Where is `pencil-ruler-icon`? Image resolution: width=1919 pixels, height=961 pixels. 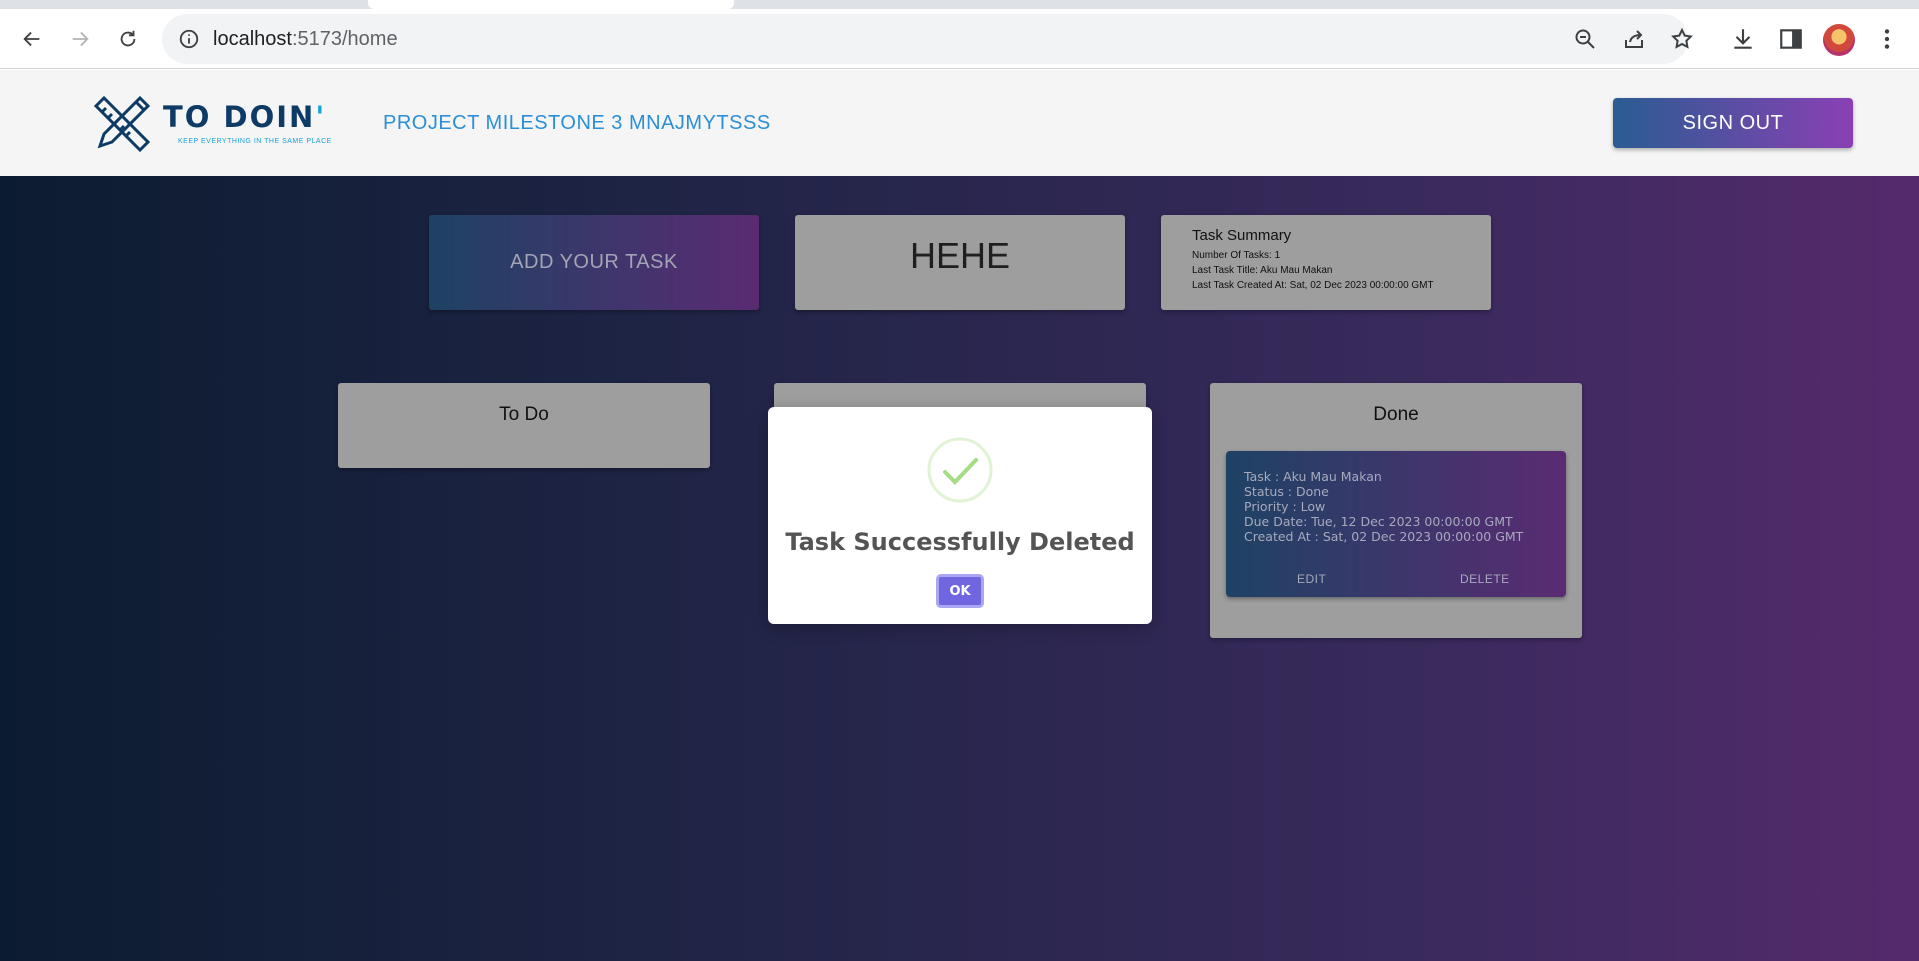 pencil-ruler-icon is located at coordinates (122, 124).